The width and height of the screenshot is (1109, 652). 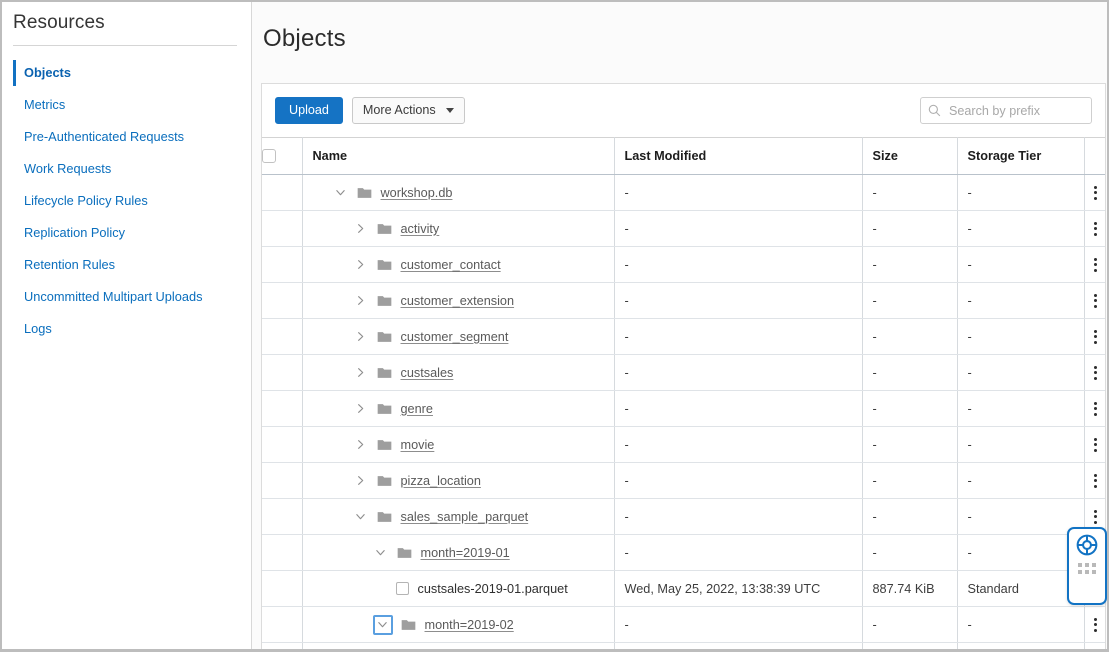 I want to click on support-help-widget, so click(x=1087, y=566).